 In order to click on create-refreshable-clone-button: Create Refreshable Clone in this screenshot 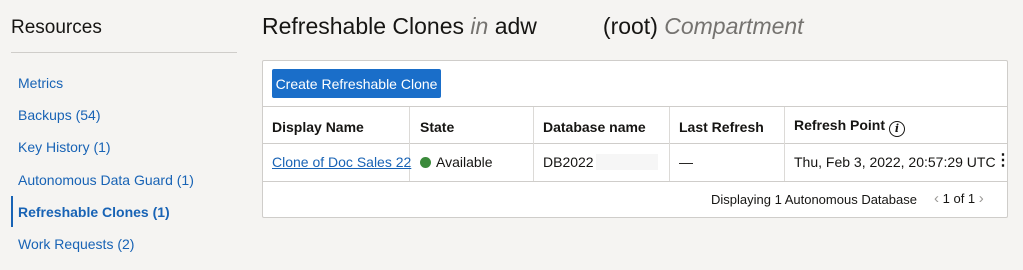, I will do `click(356, 83)`.